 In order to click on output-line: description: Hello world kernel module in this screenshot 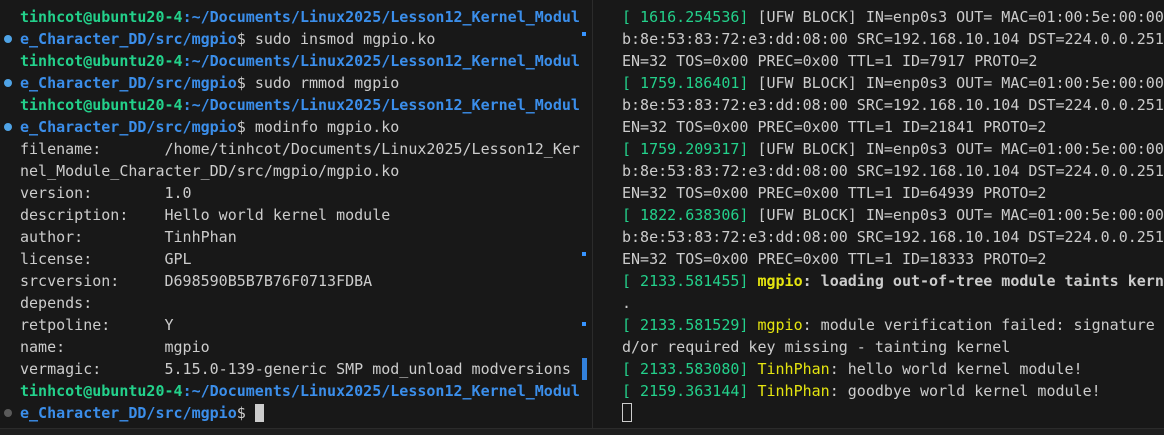, I will do `click(205, 215)`.